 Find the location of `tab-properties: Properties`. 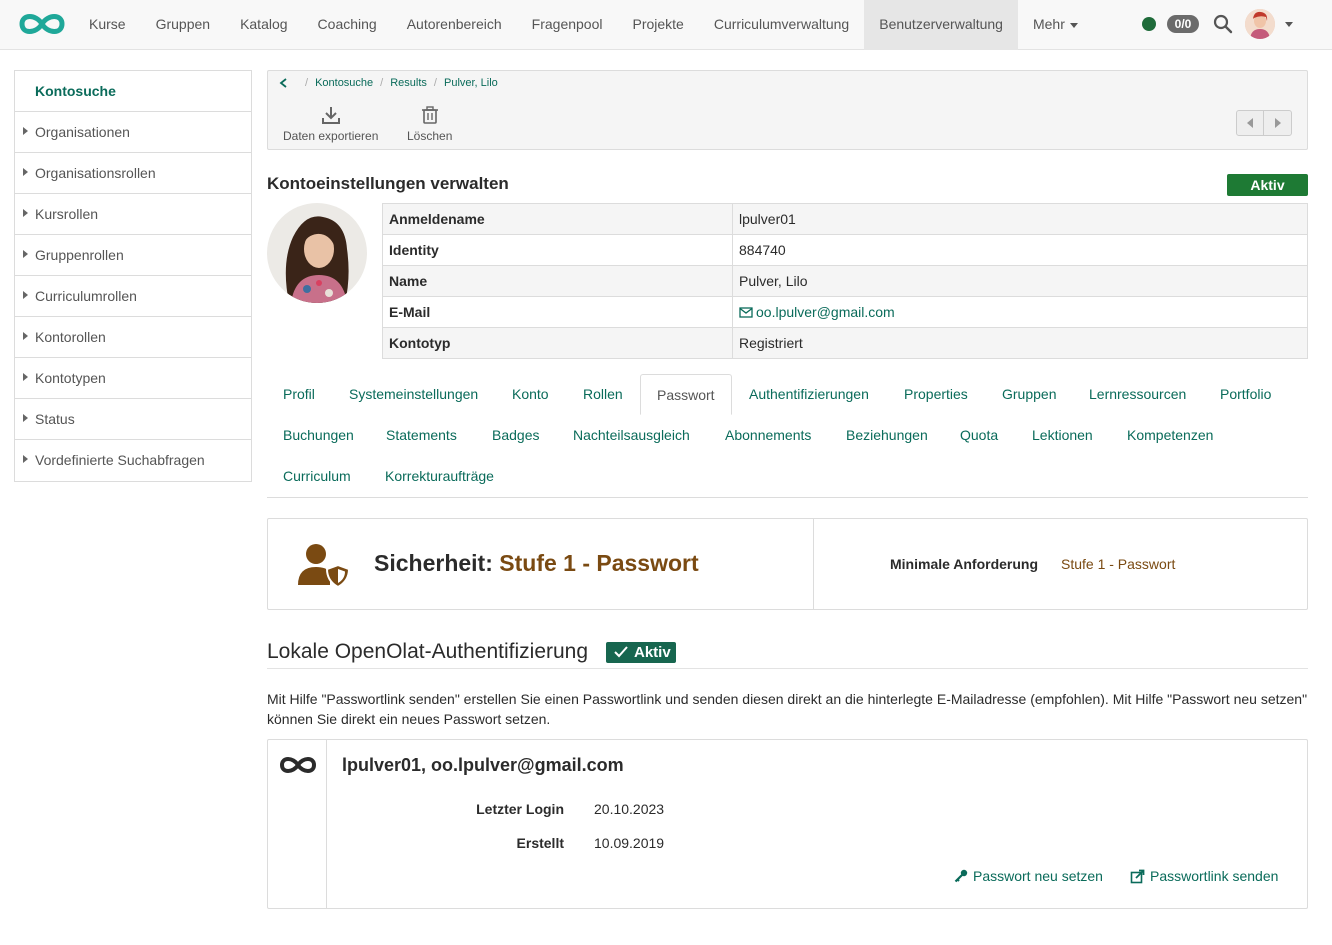

tab-properties: Properties is located at coordinates (936, 394).